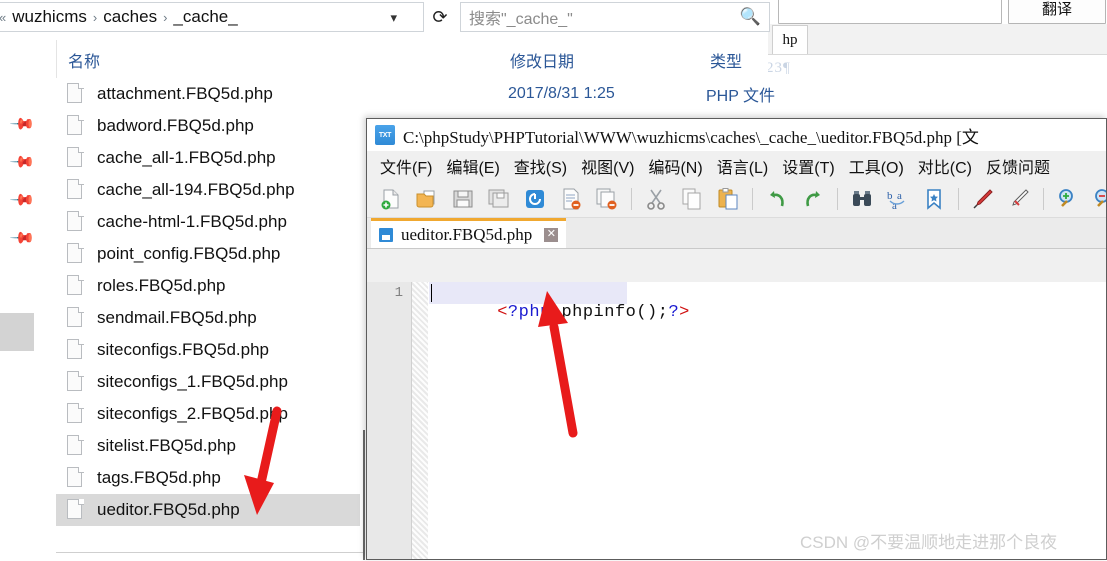  What do you see at coordinates (192, 413) in the screenshot?
I see `file-name: siteconfigs_2.FBQ5d.php` at bounding box center [192, 413].